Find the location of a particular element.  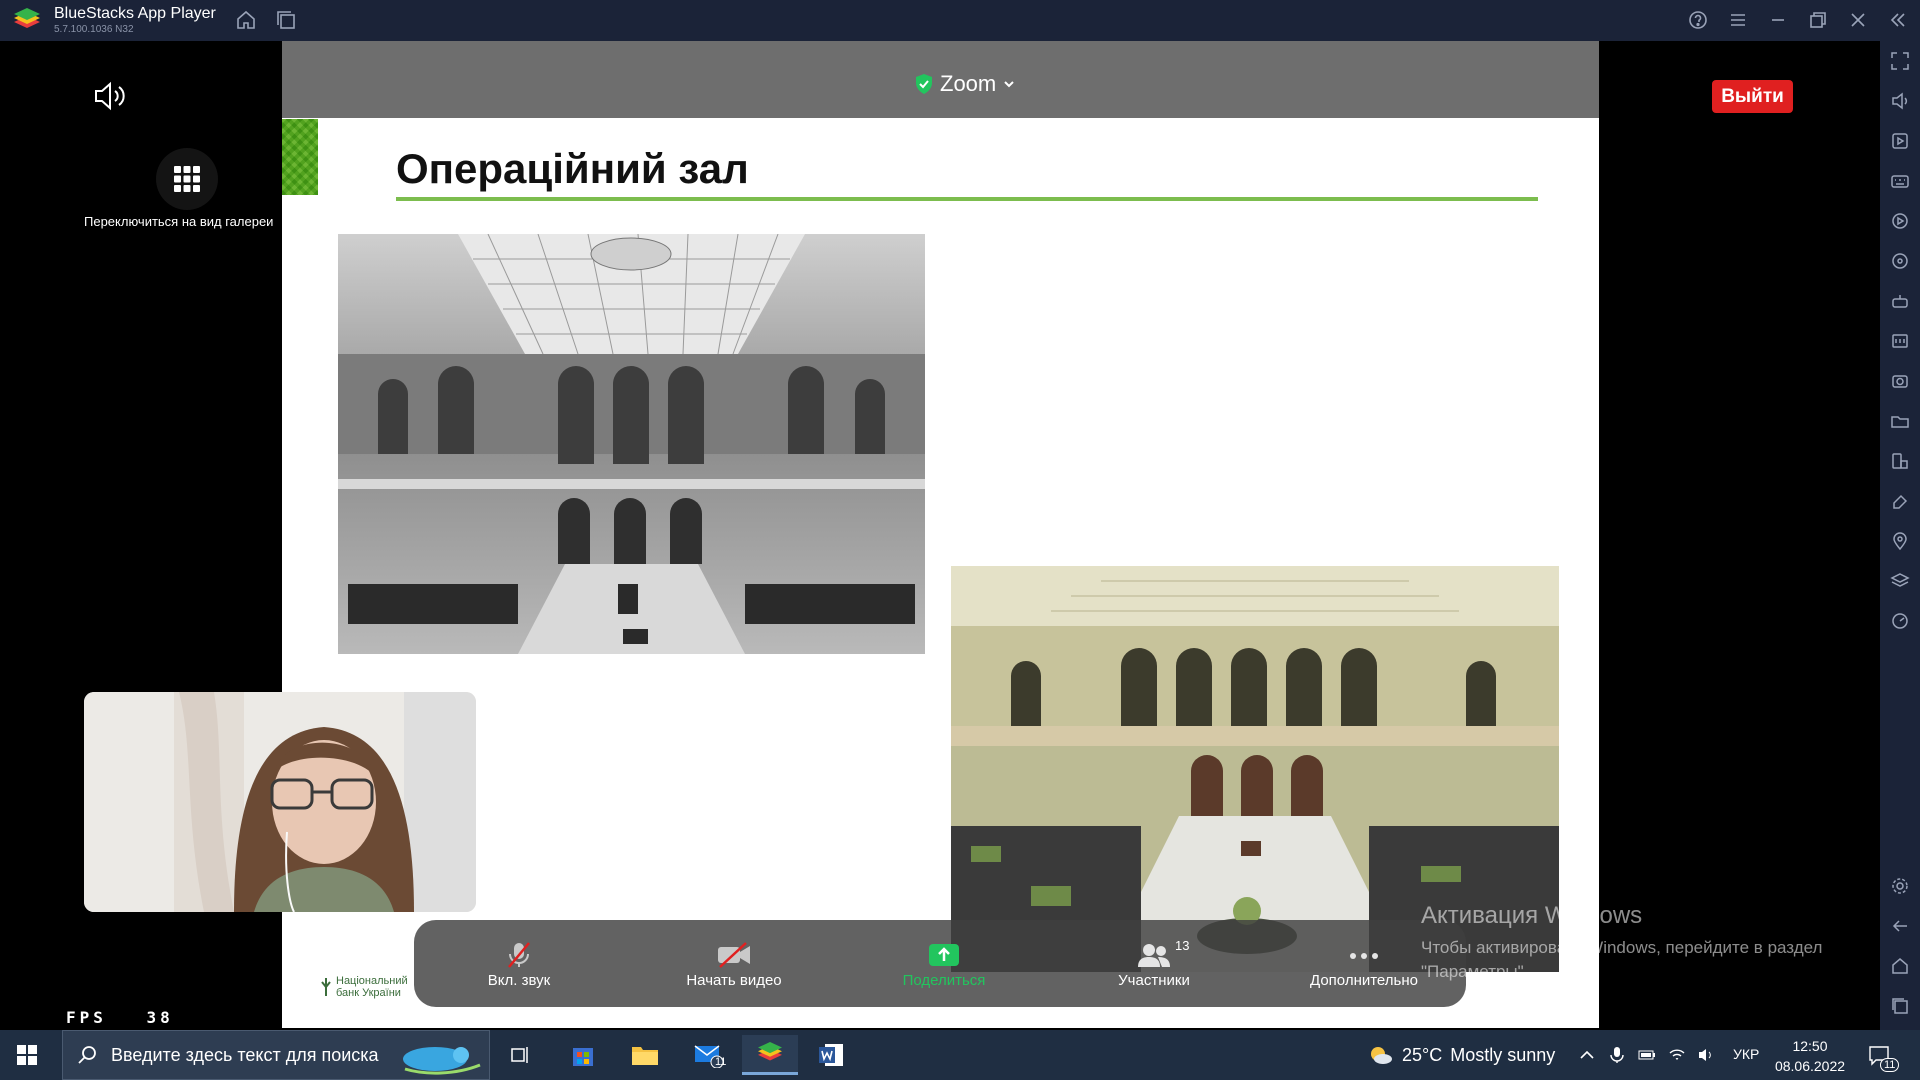

more-button: Дополнительно is located at coordinates (1364, 963).